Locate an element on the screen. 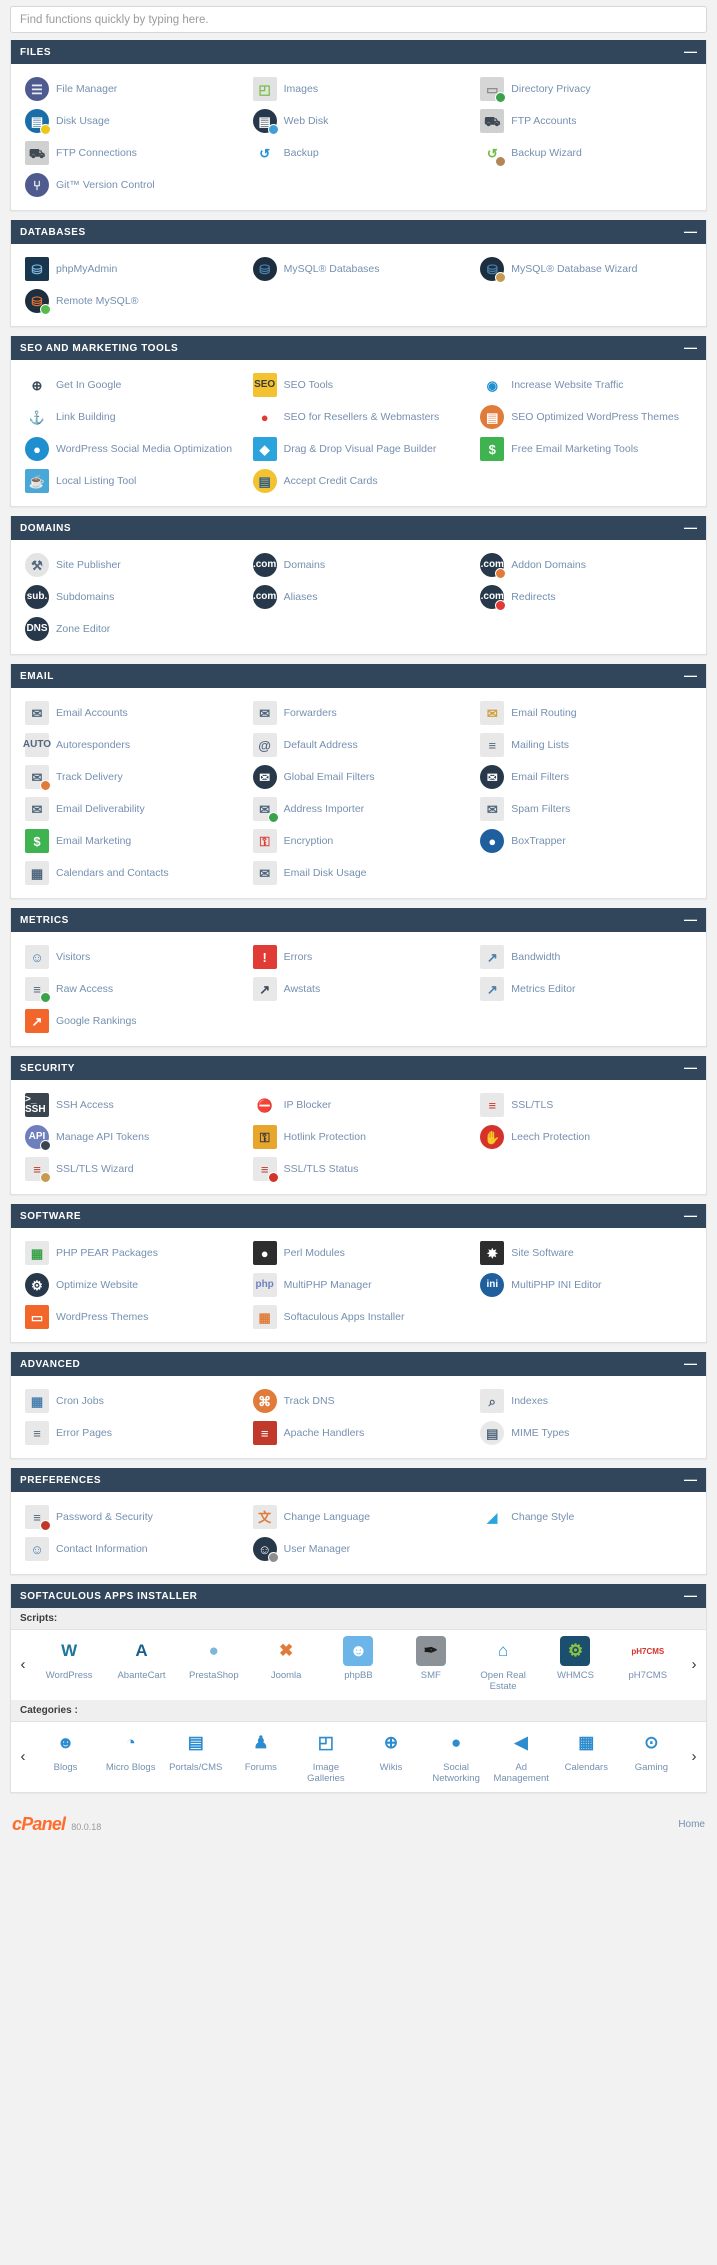 Image resolution: width=717 pixels, height=2265 pixels. item-site-software: ✸ Site Software is located at coordinates (586, 1253).